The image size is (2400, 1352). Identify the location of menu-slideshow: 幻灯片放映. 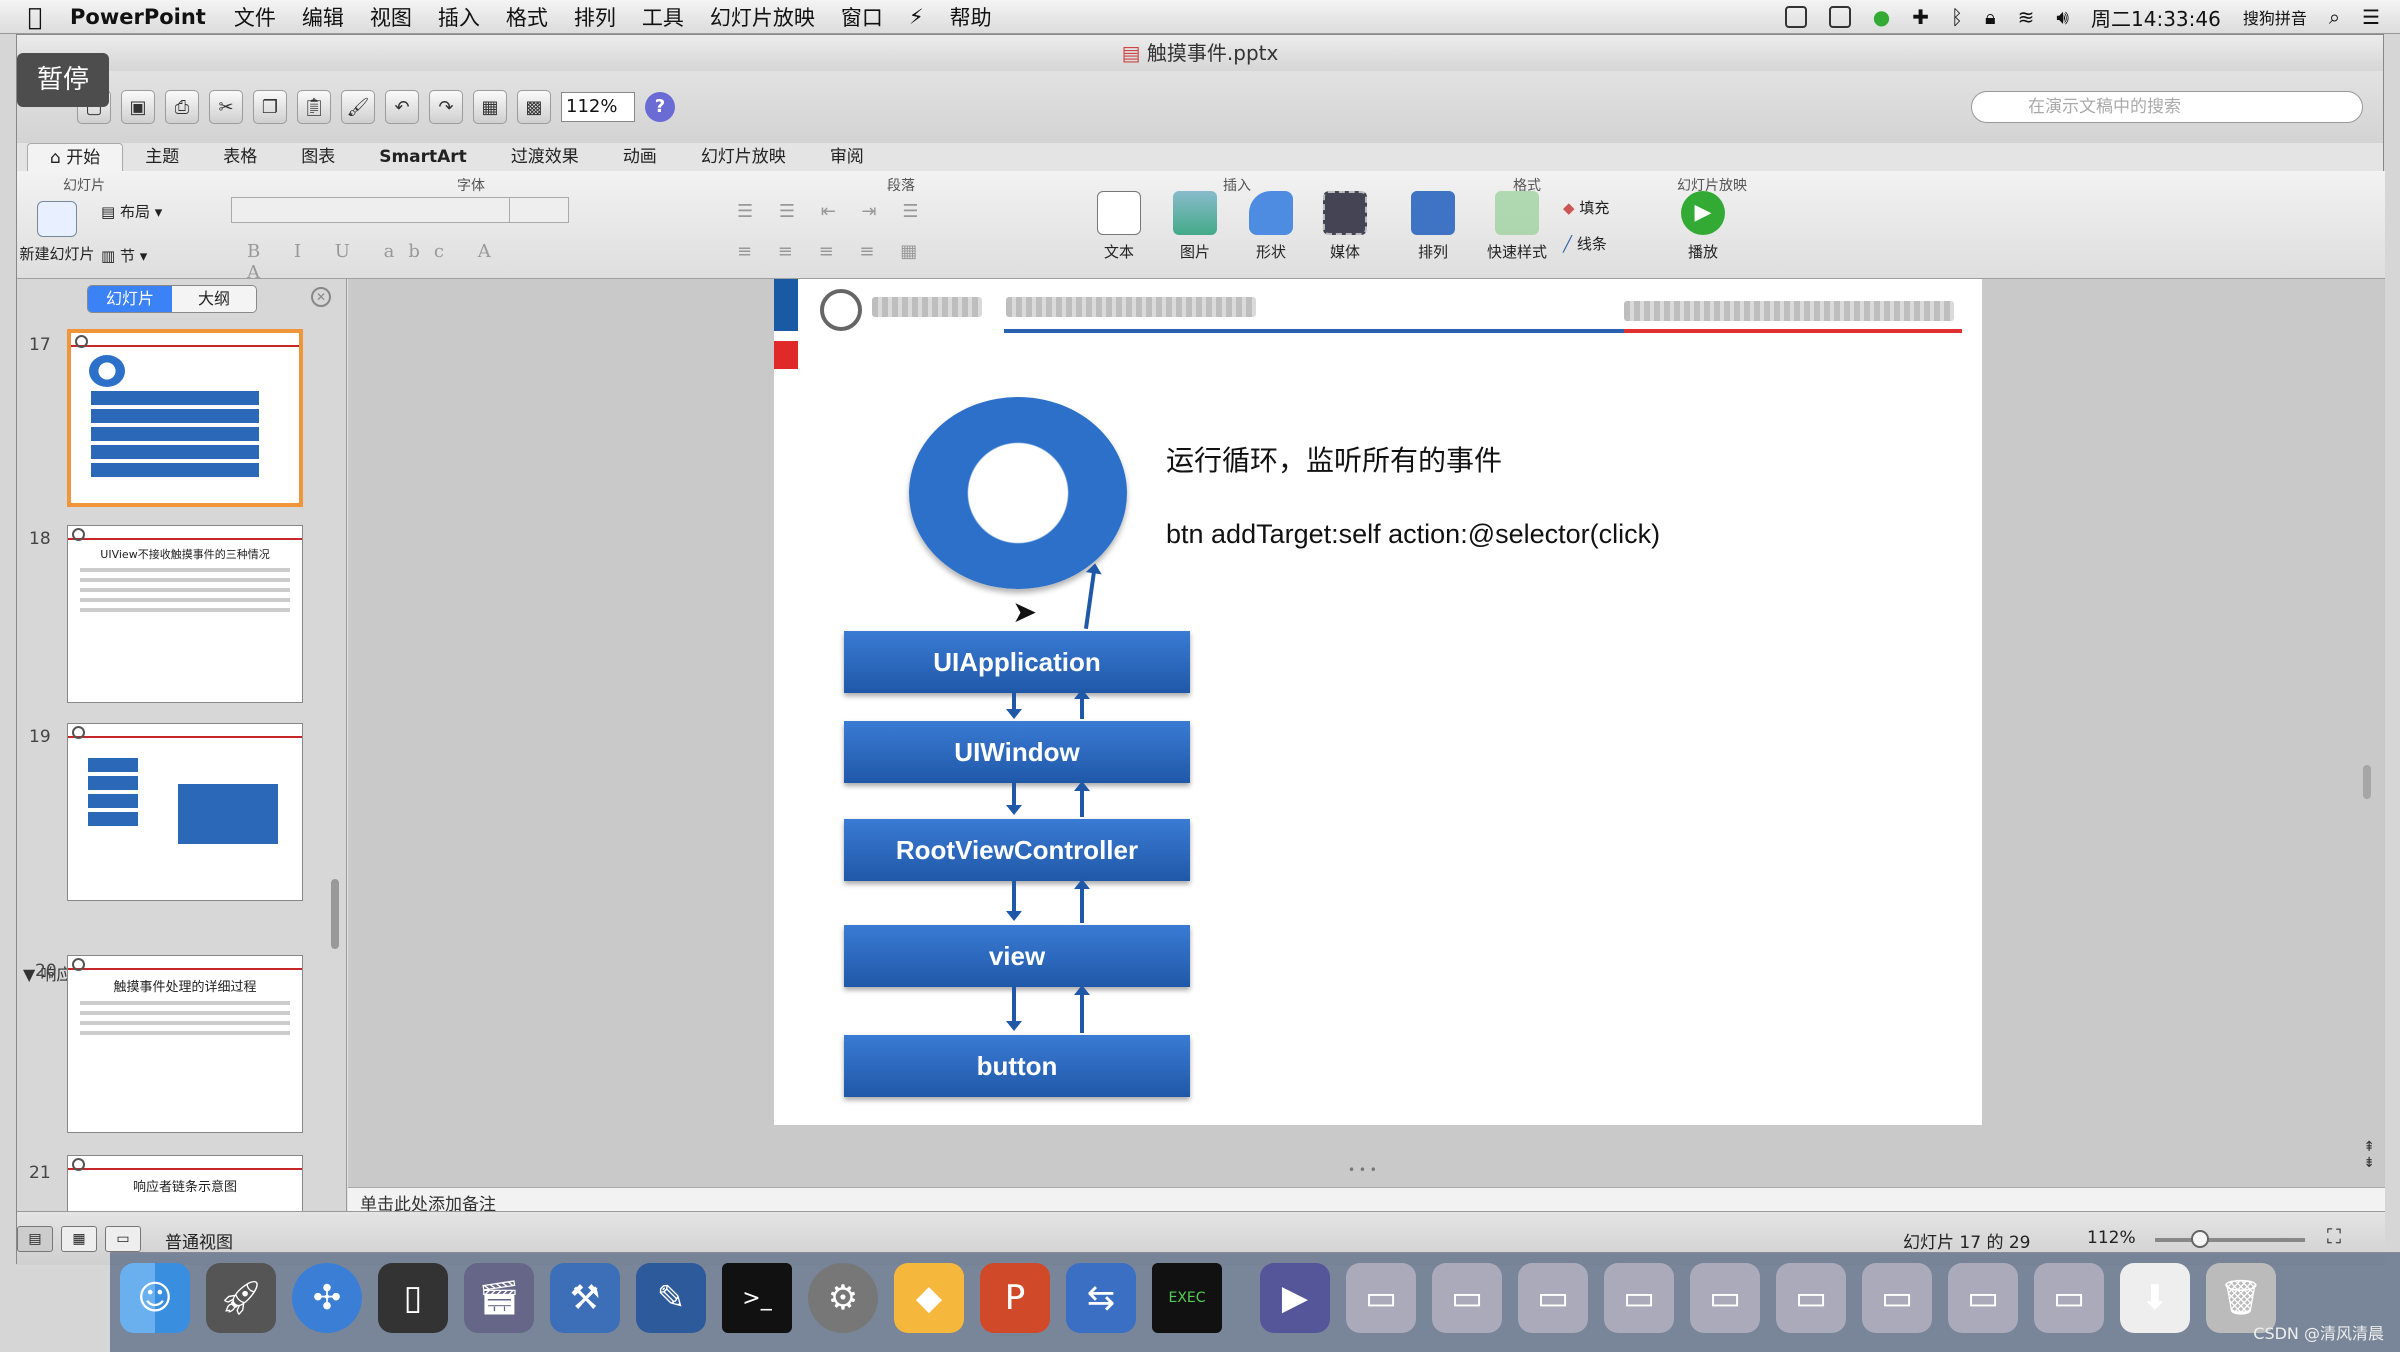
(762, 17).